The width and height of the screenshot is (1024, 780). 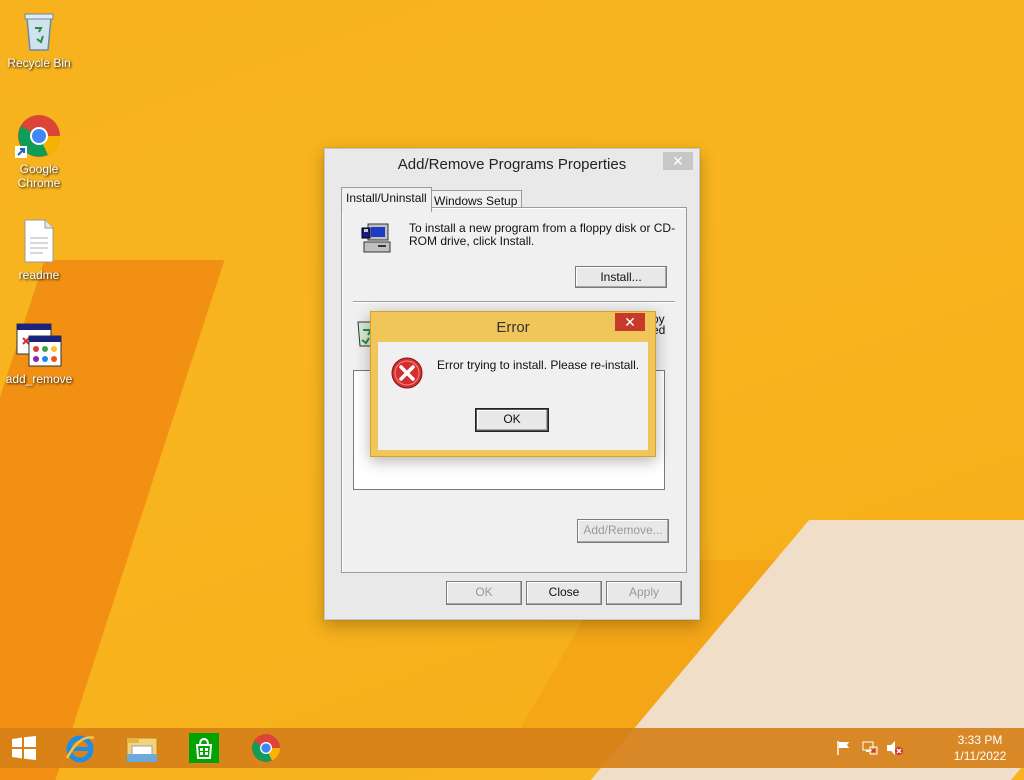 I want to click on close-dialog-button: Close, so click(x=564, y=593).